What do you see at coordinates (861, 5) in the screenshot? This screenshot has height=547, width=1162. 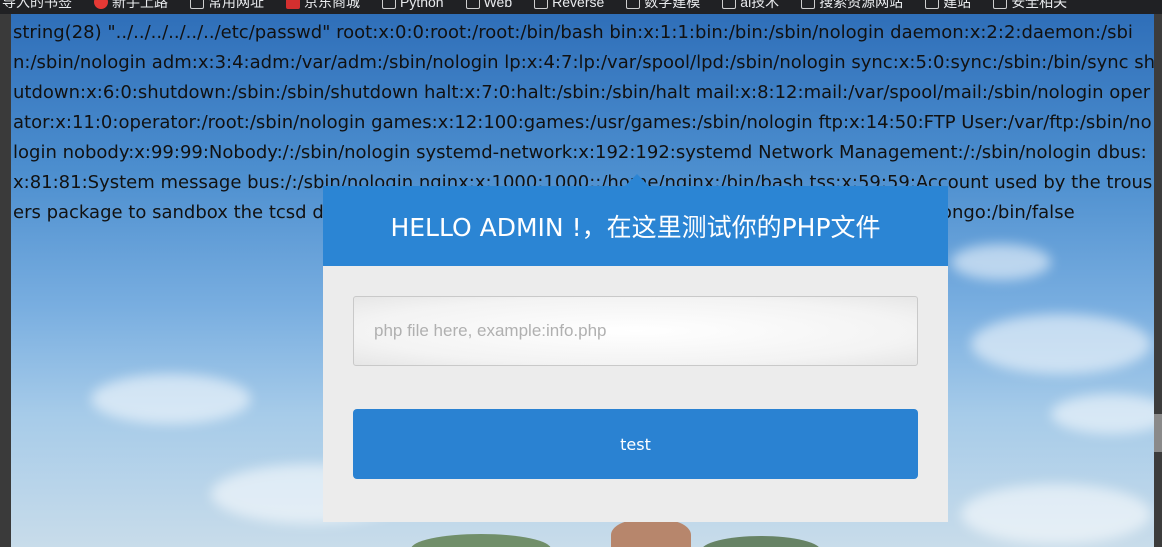 I see `bookmark-label: 搜索资源网站` at bounding box center [861, 5].